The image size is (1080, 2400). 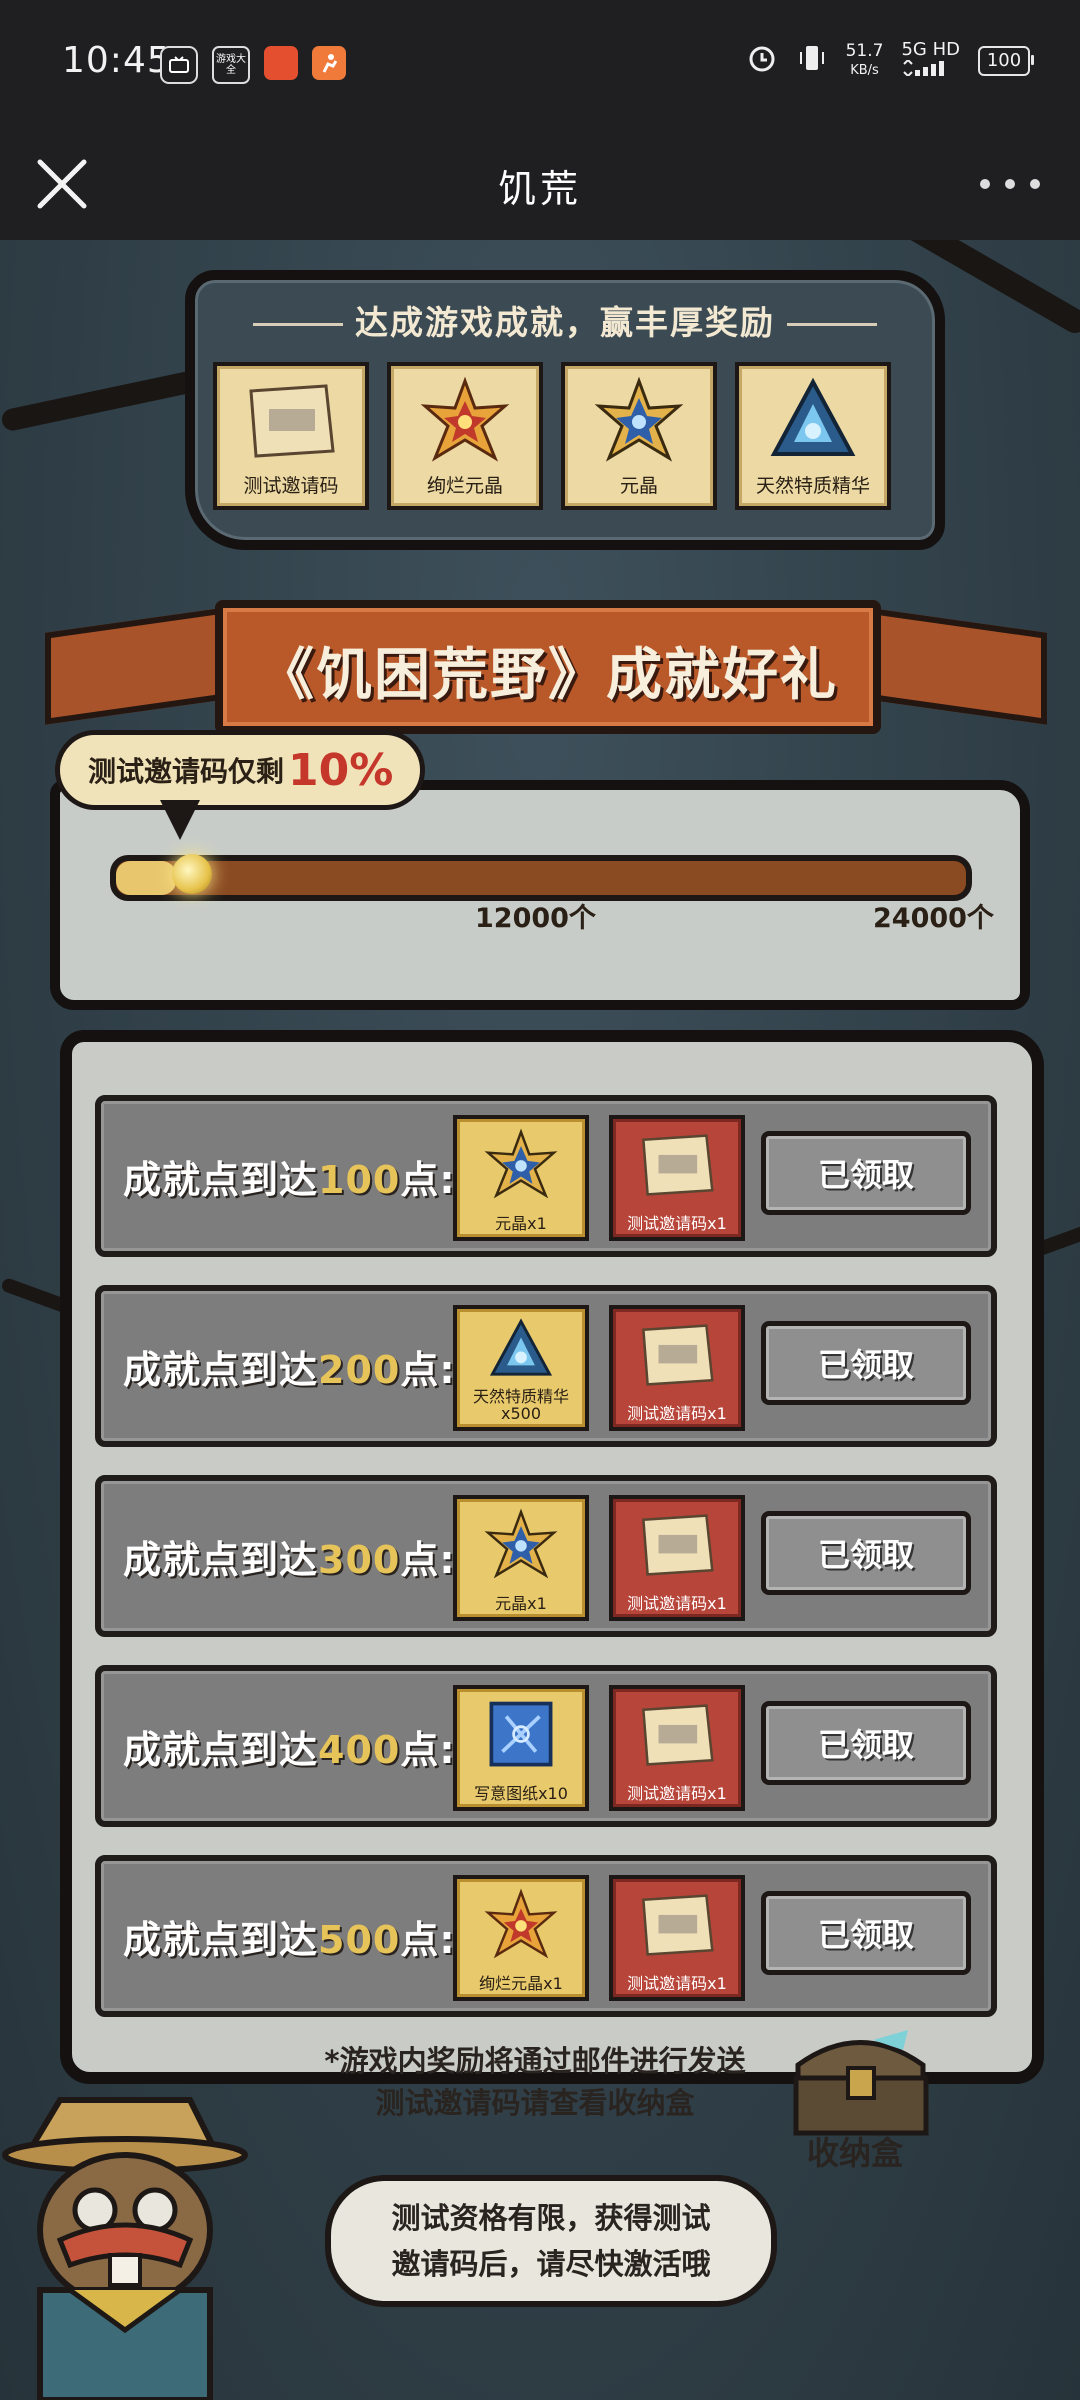 What do you see at coordinates (179, 65) in the screenshot?
I see `tv-app-icon` at bounding box center [179, 65].